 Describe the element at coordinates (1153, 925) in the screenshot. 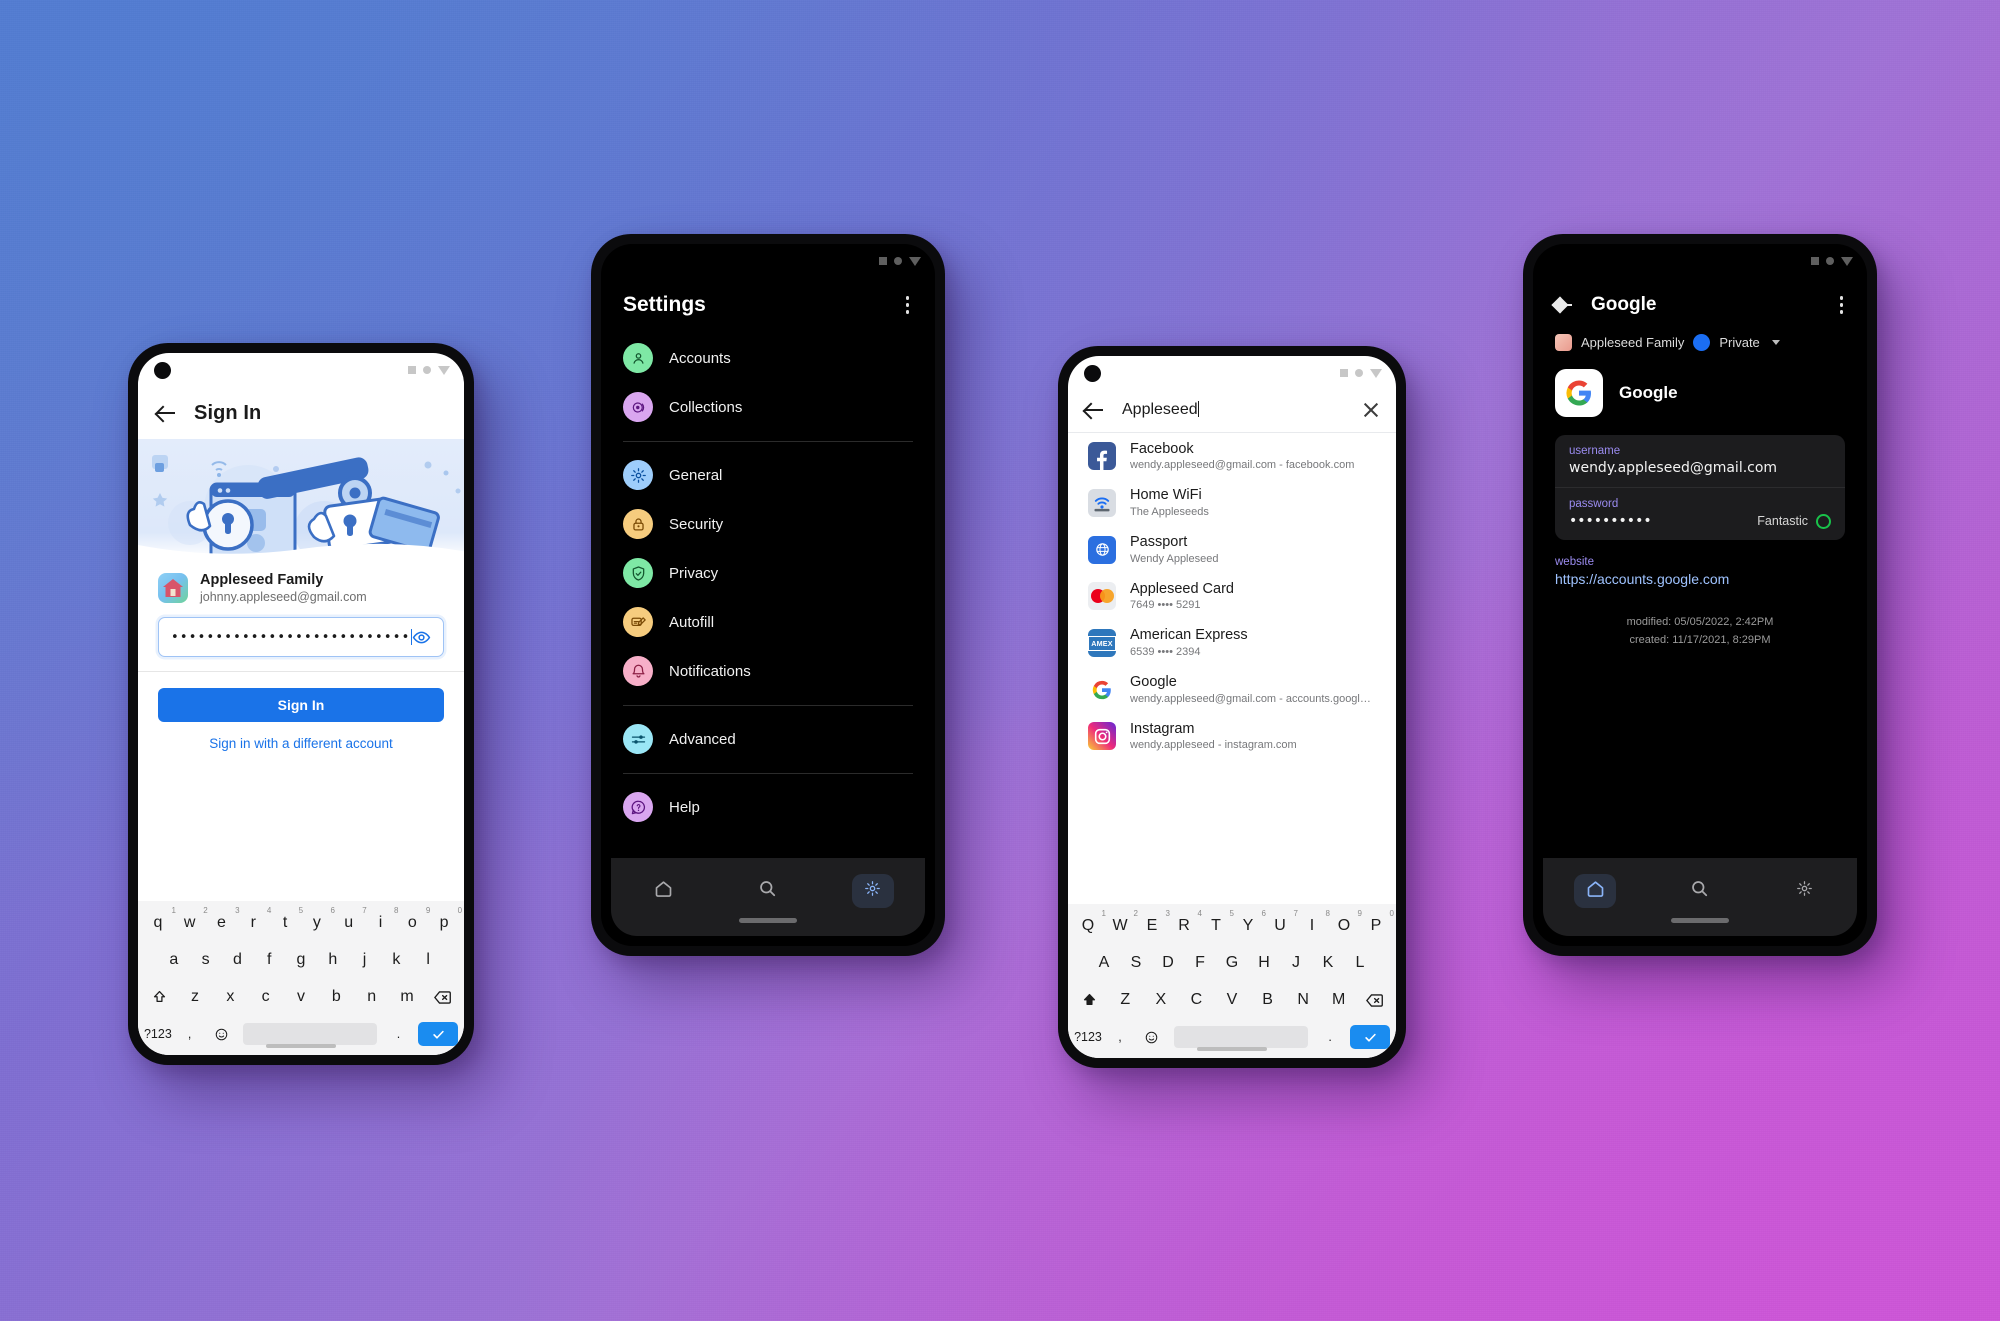

I see `key-E: 3E` at that location.